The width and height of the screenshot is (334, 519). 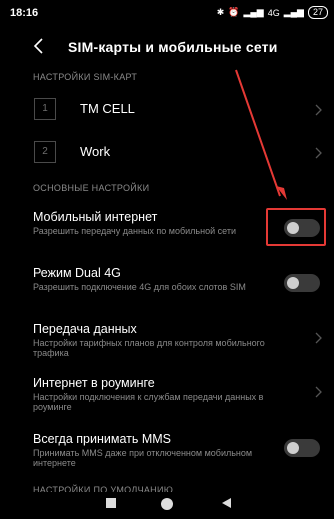 What do you see at coordinates (296, 227) in the screenshot?
I see `annotation-highlight-box` at bounding box center [296, 227].